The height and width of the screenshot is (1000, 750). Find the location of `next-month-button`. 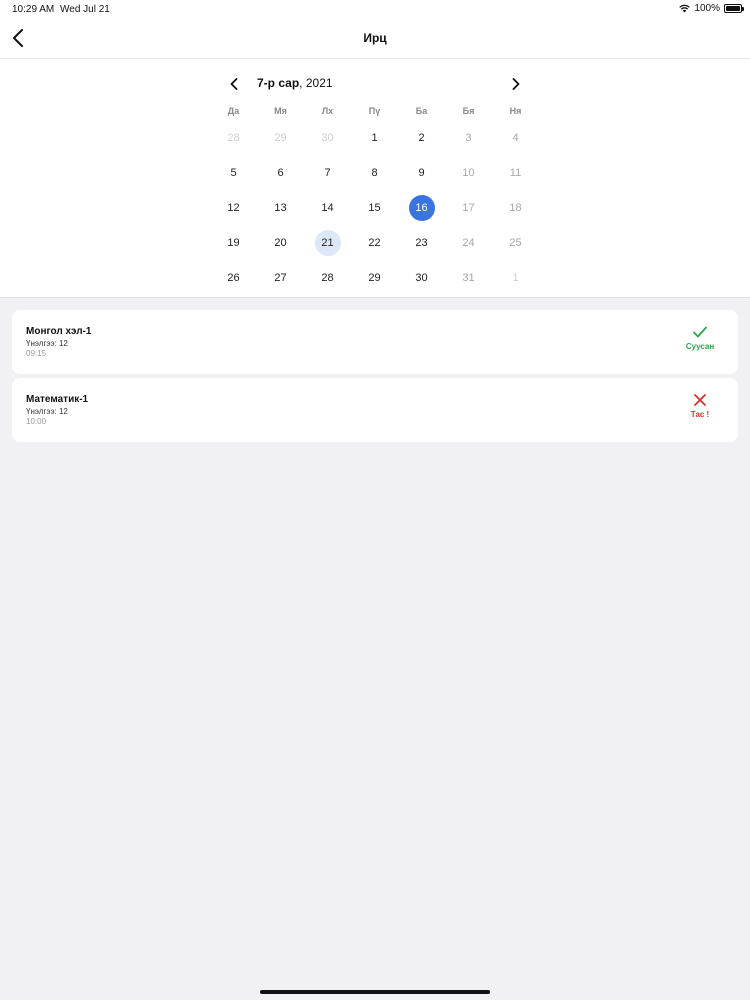

next-month-button is located at coordinates (516, 84).